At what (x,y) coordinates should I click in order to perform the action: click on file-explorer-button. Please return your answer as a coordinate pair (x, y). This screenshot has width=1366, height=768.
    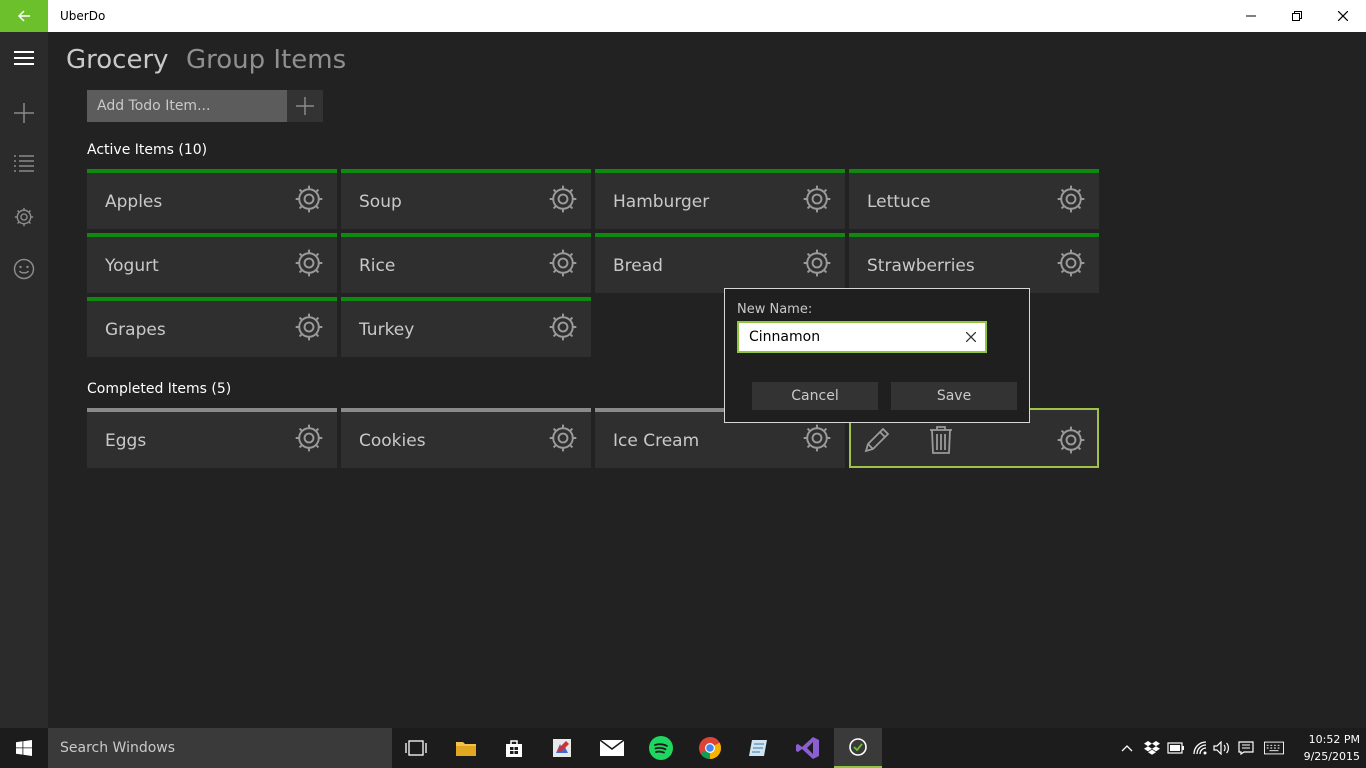
    Looking at the image, I should click on (466, 748).